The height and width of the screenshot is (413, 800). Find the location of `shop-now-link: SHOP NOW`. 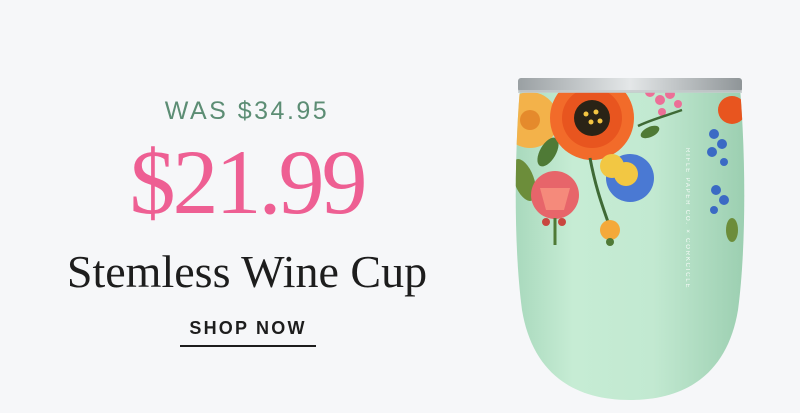

shop-now-link: SHOP NOW is located at coordinates (248, 332).